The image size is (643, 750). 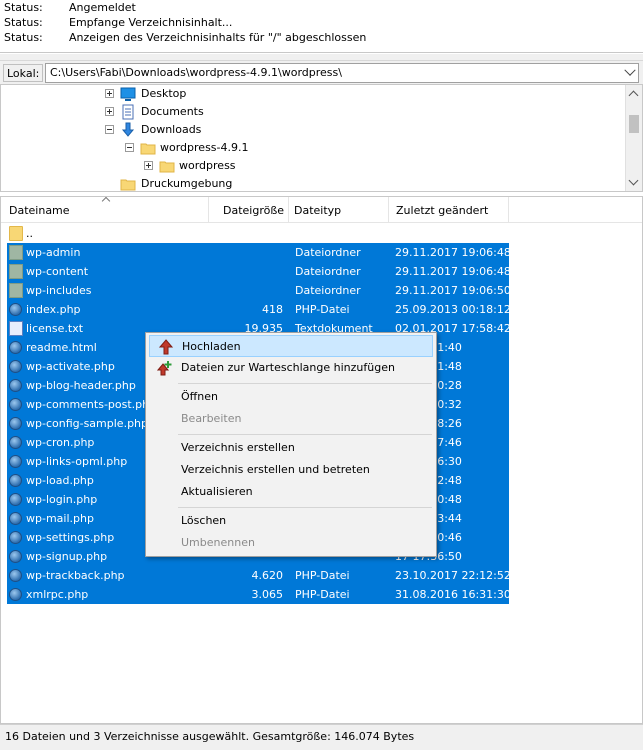 I want to click on tree-item-label: wordpress-4.9.1, so click(x=204, y=148).